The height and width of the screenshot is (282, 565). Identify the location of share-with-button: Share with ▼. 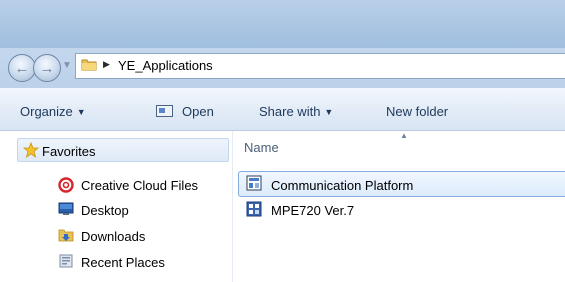
(296, 111).